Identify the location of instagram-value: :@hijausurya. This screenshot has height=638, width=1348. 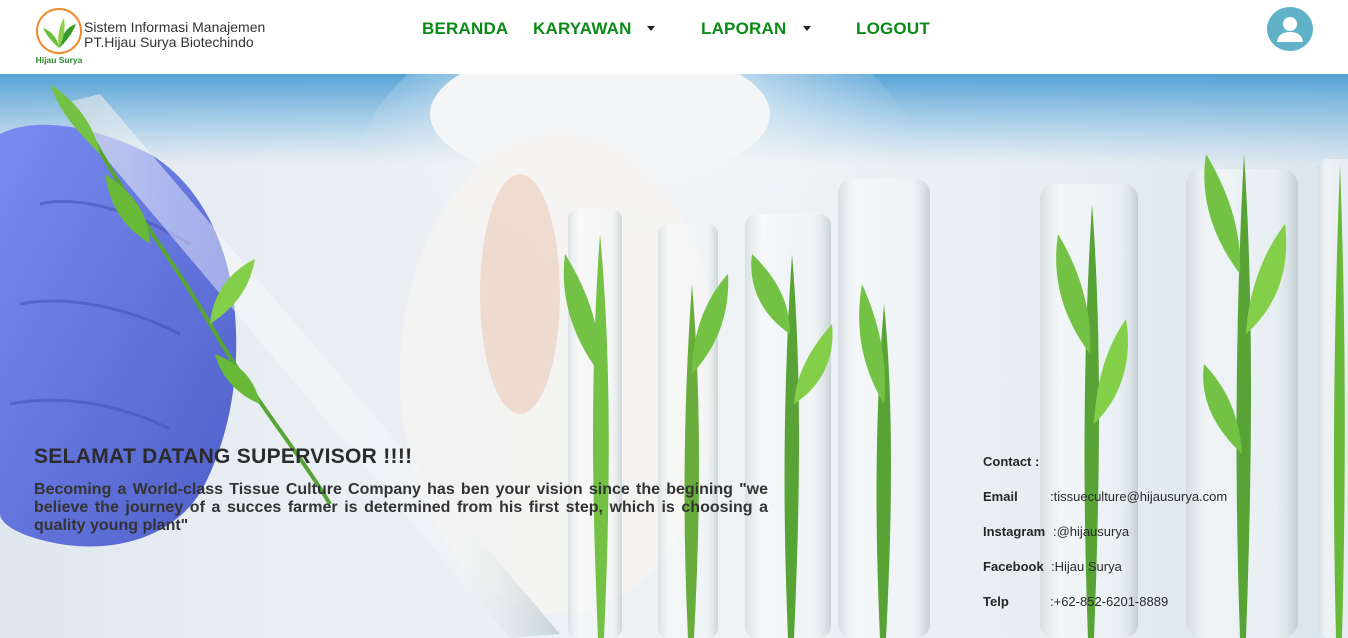
(1091, 531).